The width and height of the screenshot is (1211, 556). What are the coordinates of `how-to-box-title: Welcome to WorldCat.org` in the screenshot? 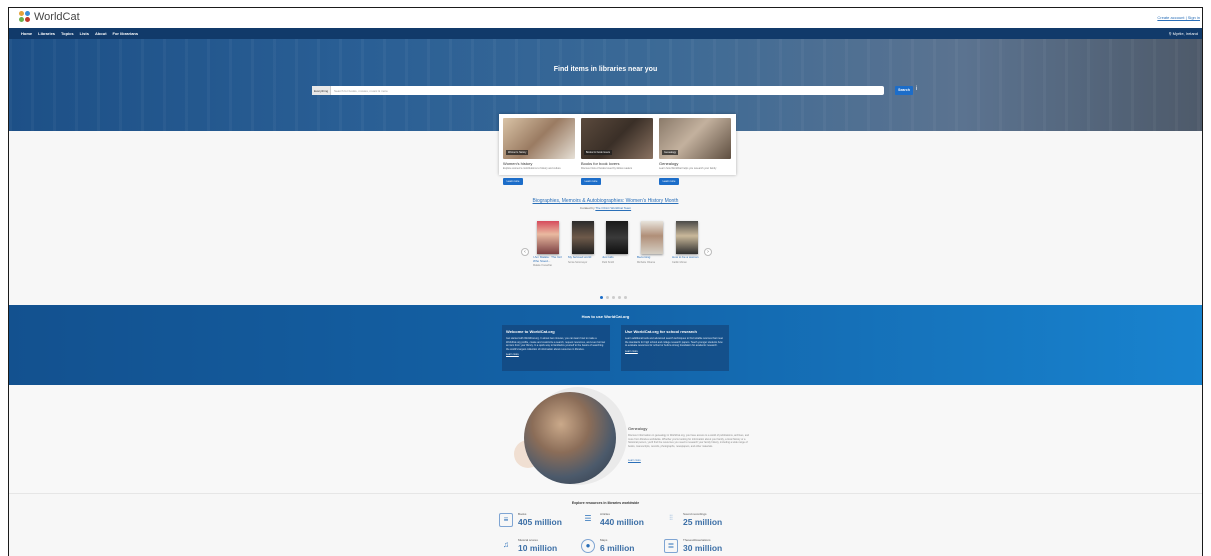 It's located at (530, 331).